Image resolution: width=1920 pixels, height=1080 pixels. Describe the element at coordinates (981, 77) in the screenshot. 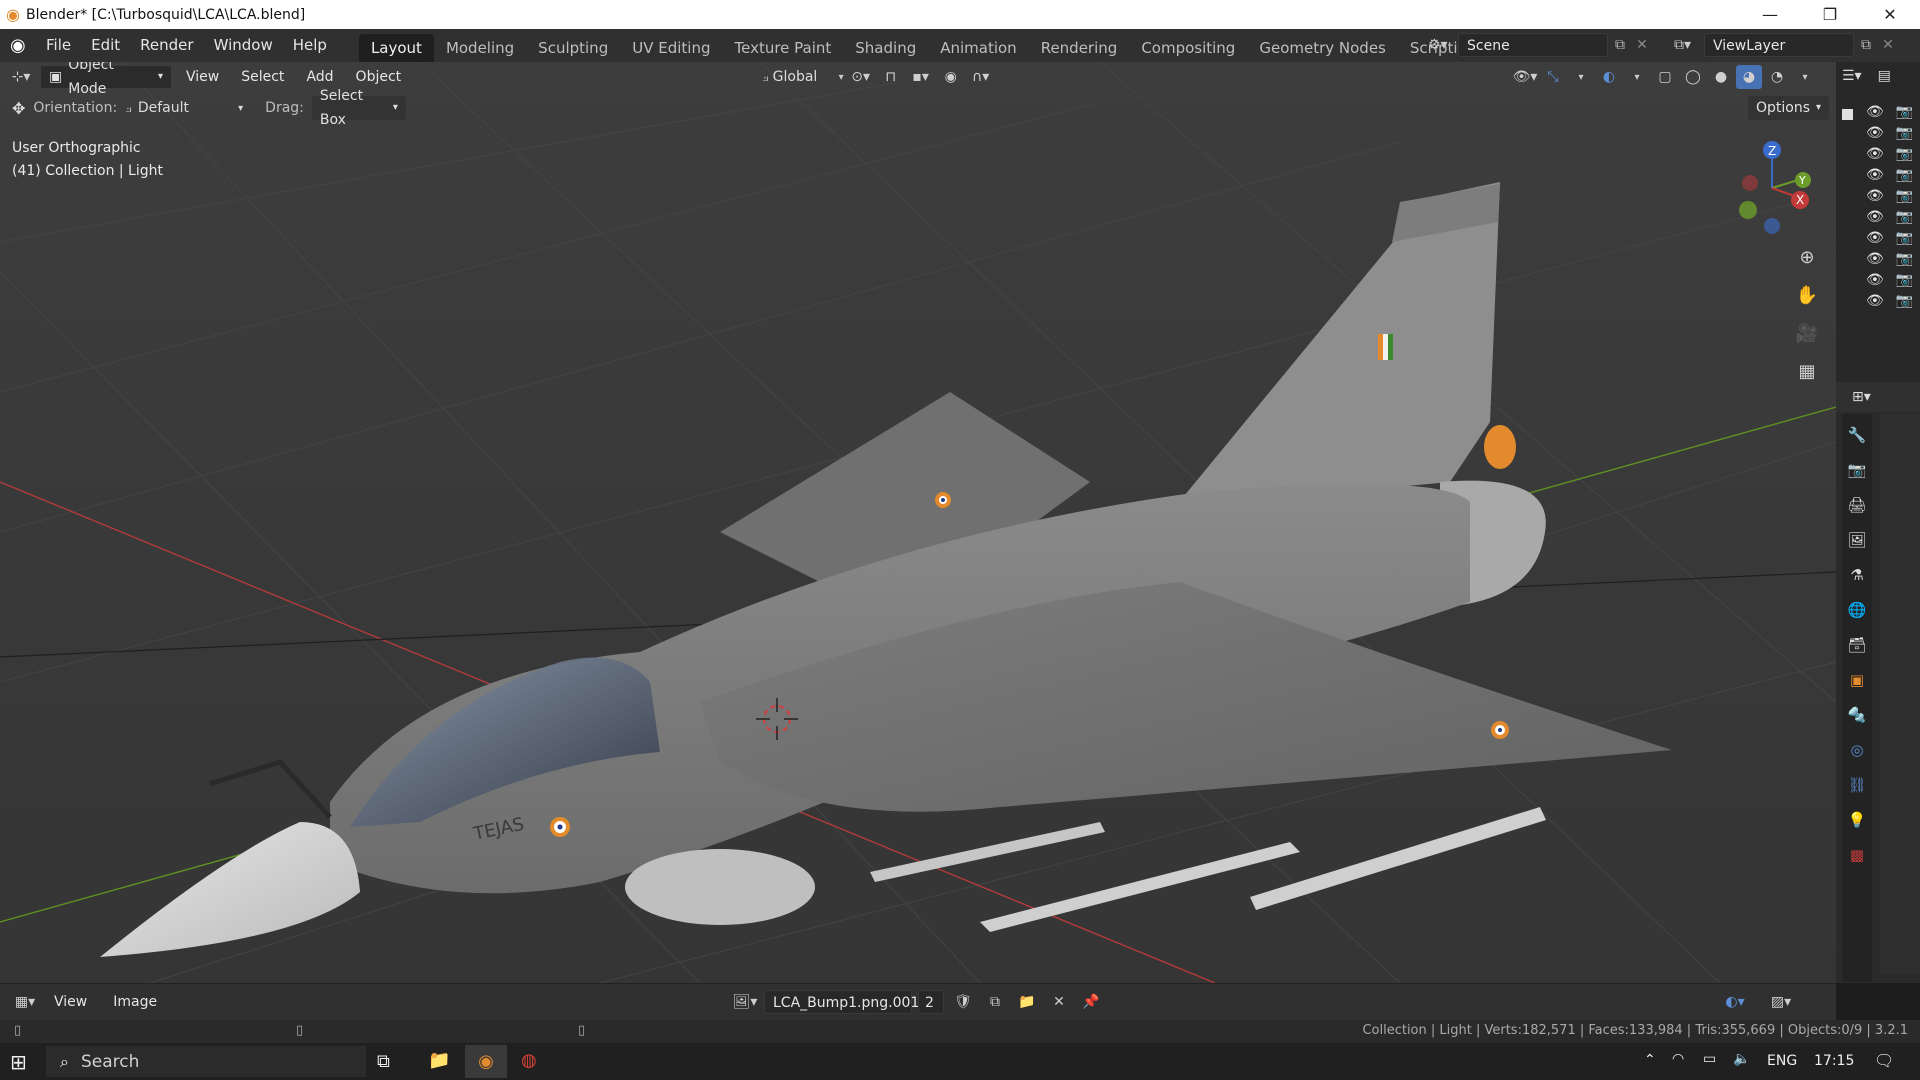

I see `falloff-icon: ∩▾` at that location.